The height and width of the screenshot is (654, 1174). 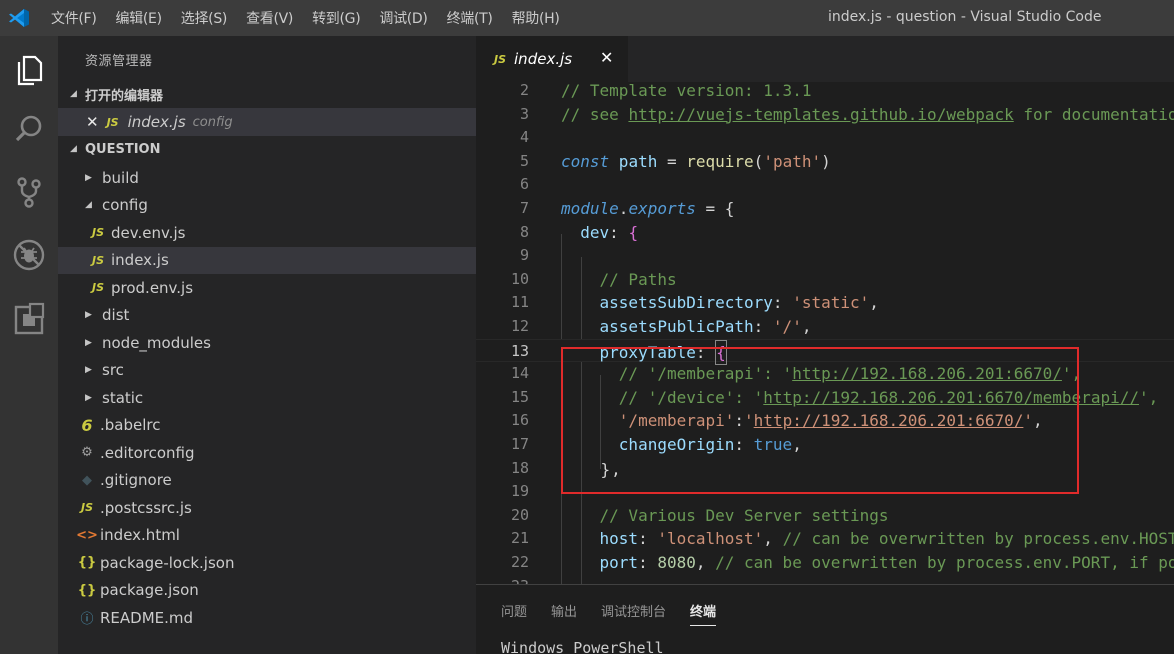 What do you see at coordinates (125, 205) in the screenshot?
I see `tree-item-label: config` at bounding box center [125, 205].